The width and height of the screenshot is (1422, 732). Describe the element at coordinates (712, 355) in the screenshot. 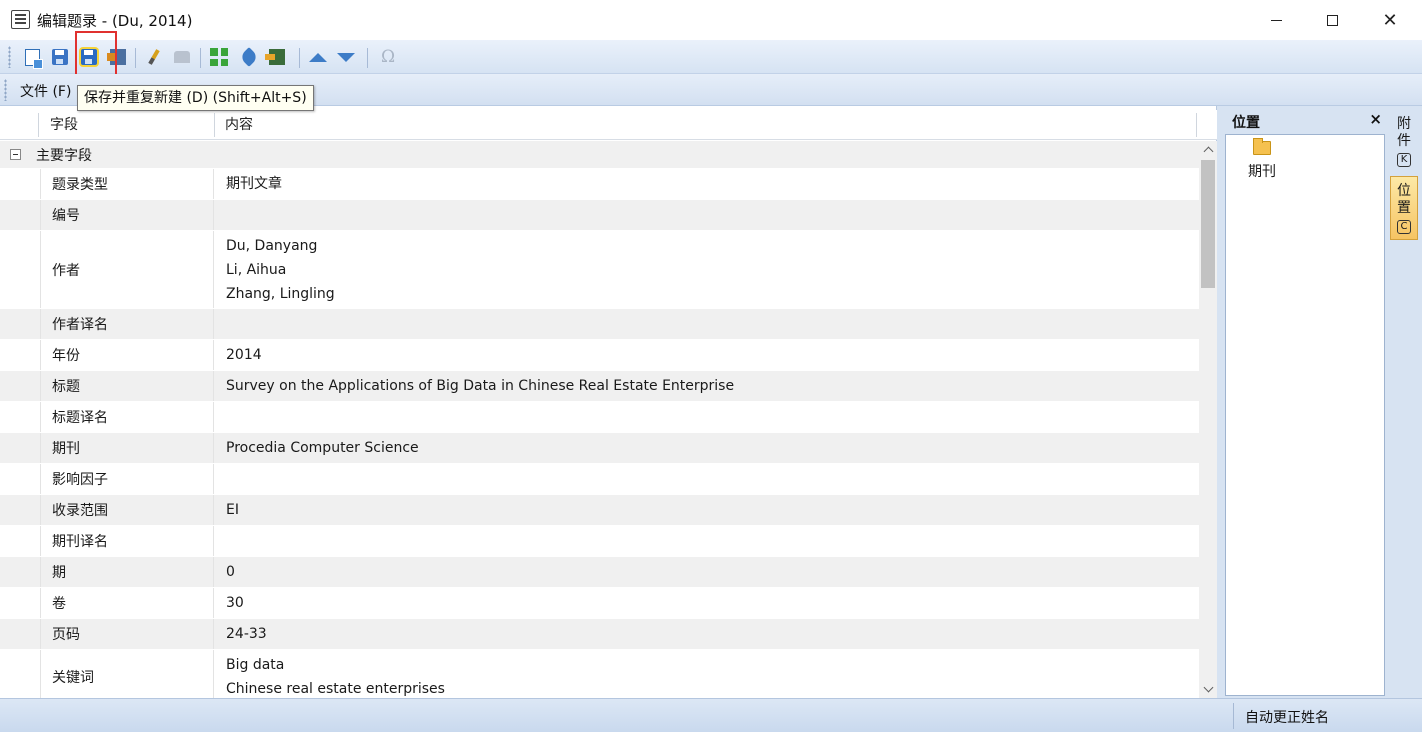

I see `field-value-cell: 2014` at that location.